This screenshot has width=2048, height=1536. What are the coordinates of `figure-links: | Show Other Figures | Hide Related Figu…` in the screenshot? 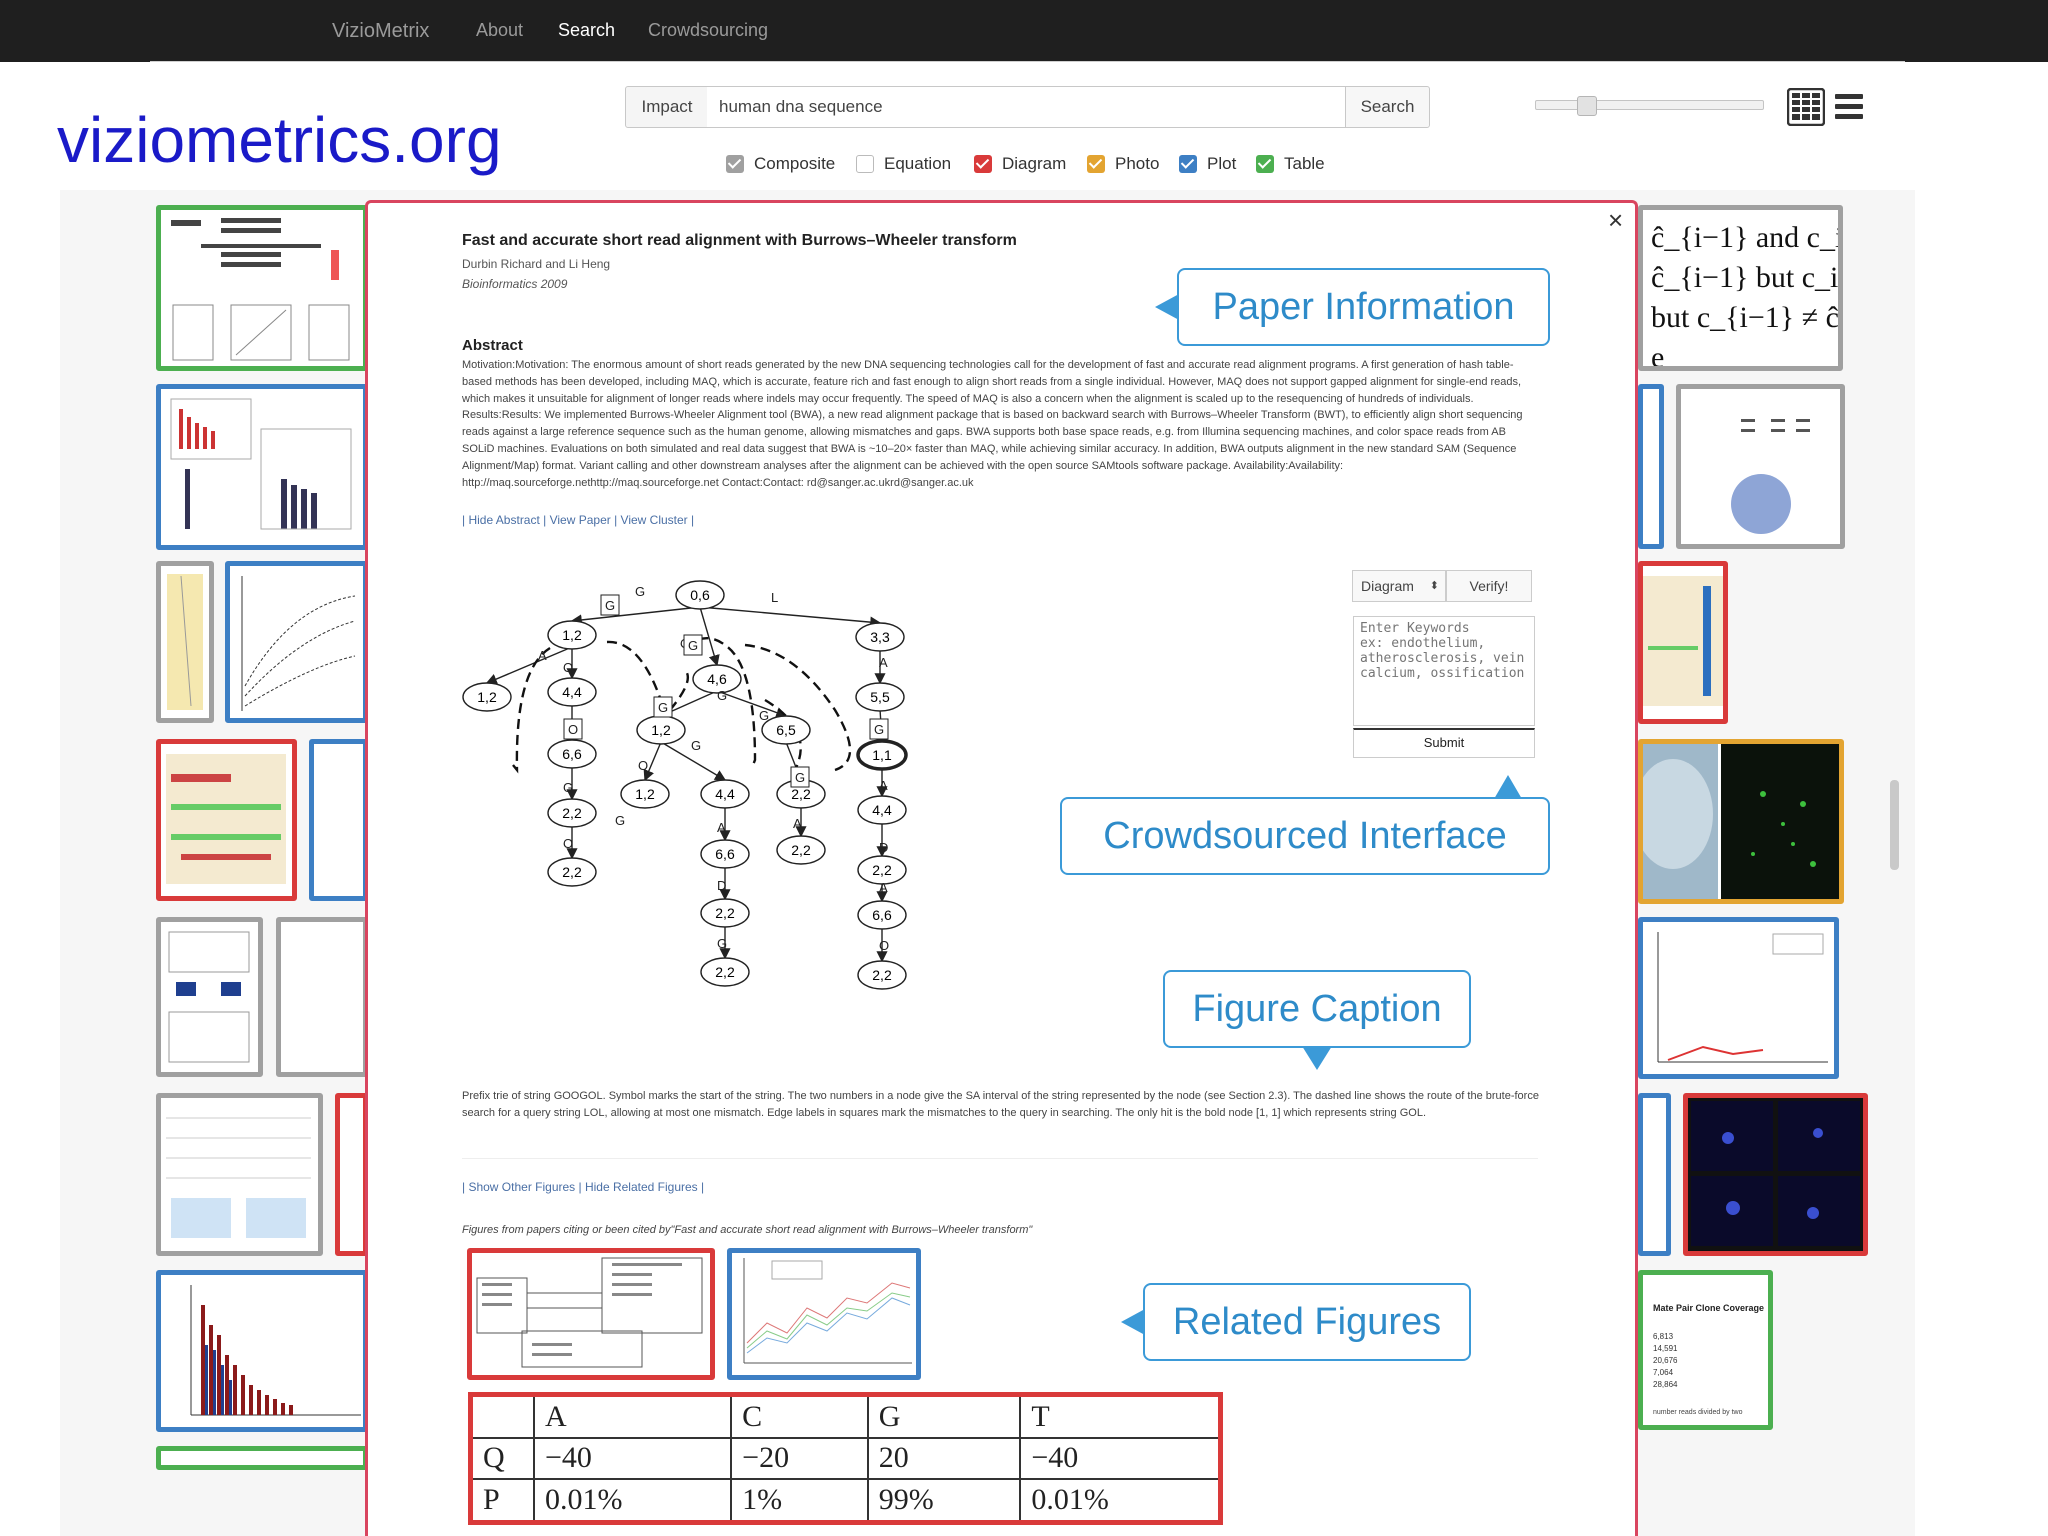 It's located at (583, 1187).